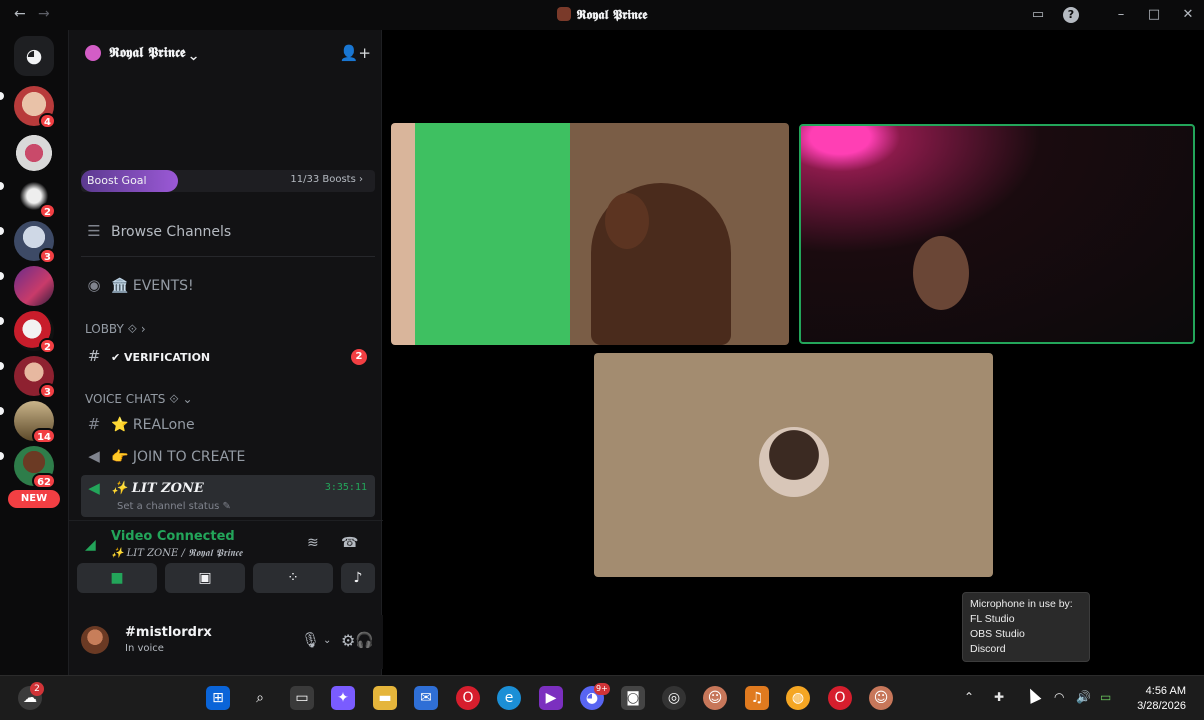 This screenshot has height=720, width=1204. I want to click on activities-button: ⁘, so click(293, 578).